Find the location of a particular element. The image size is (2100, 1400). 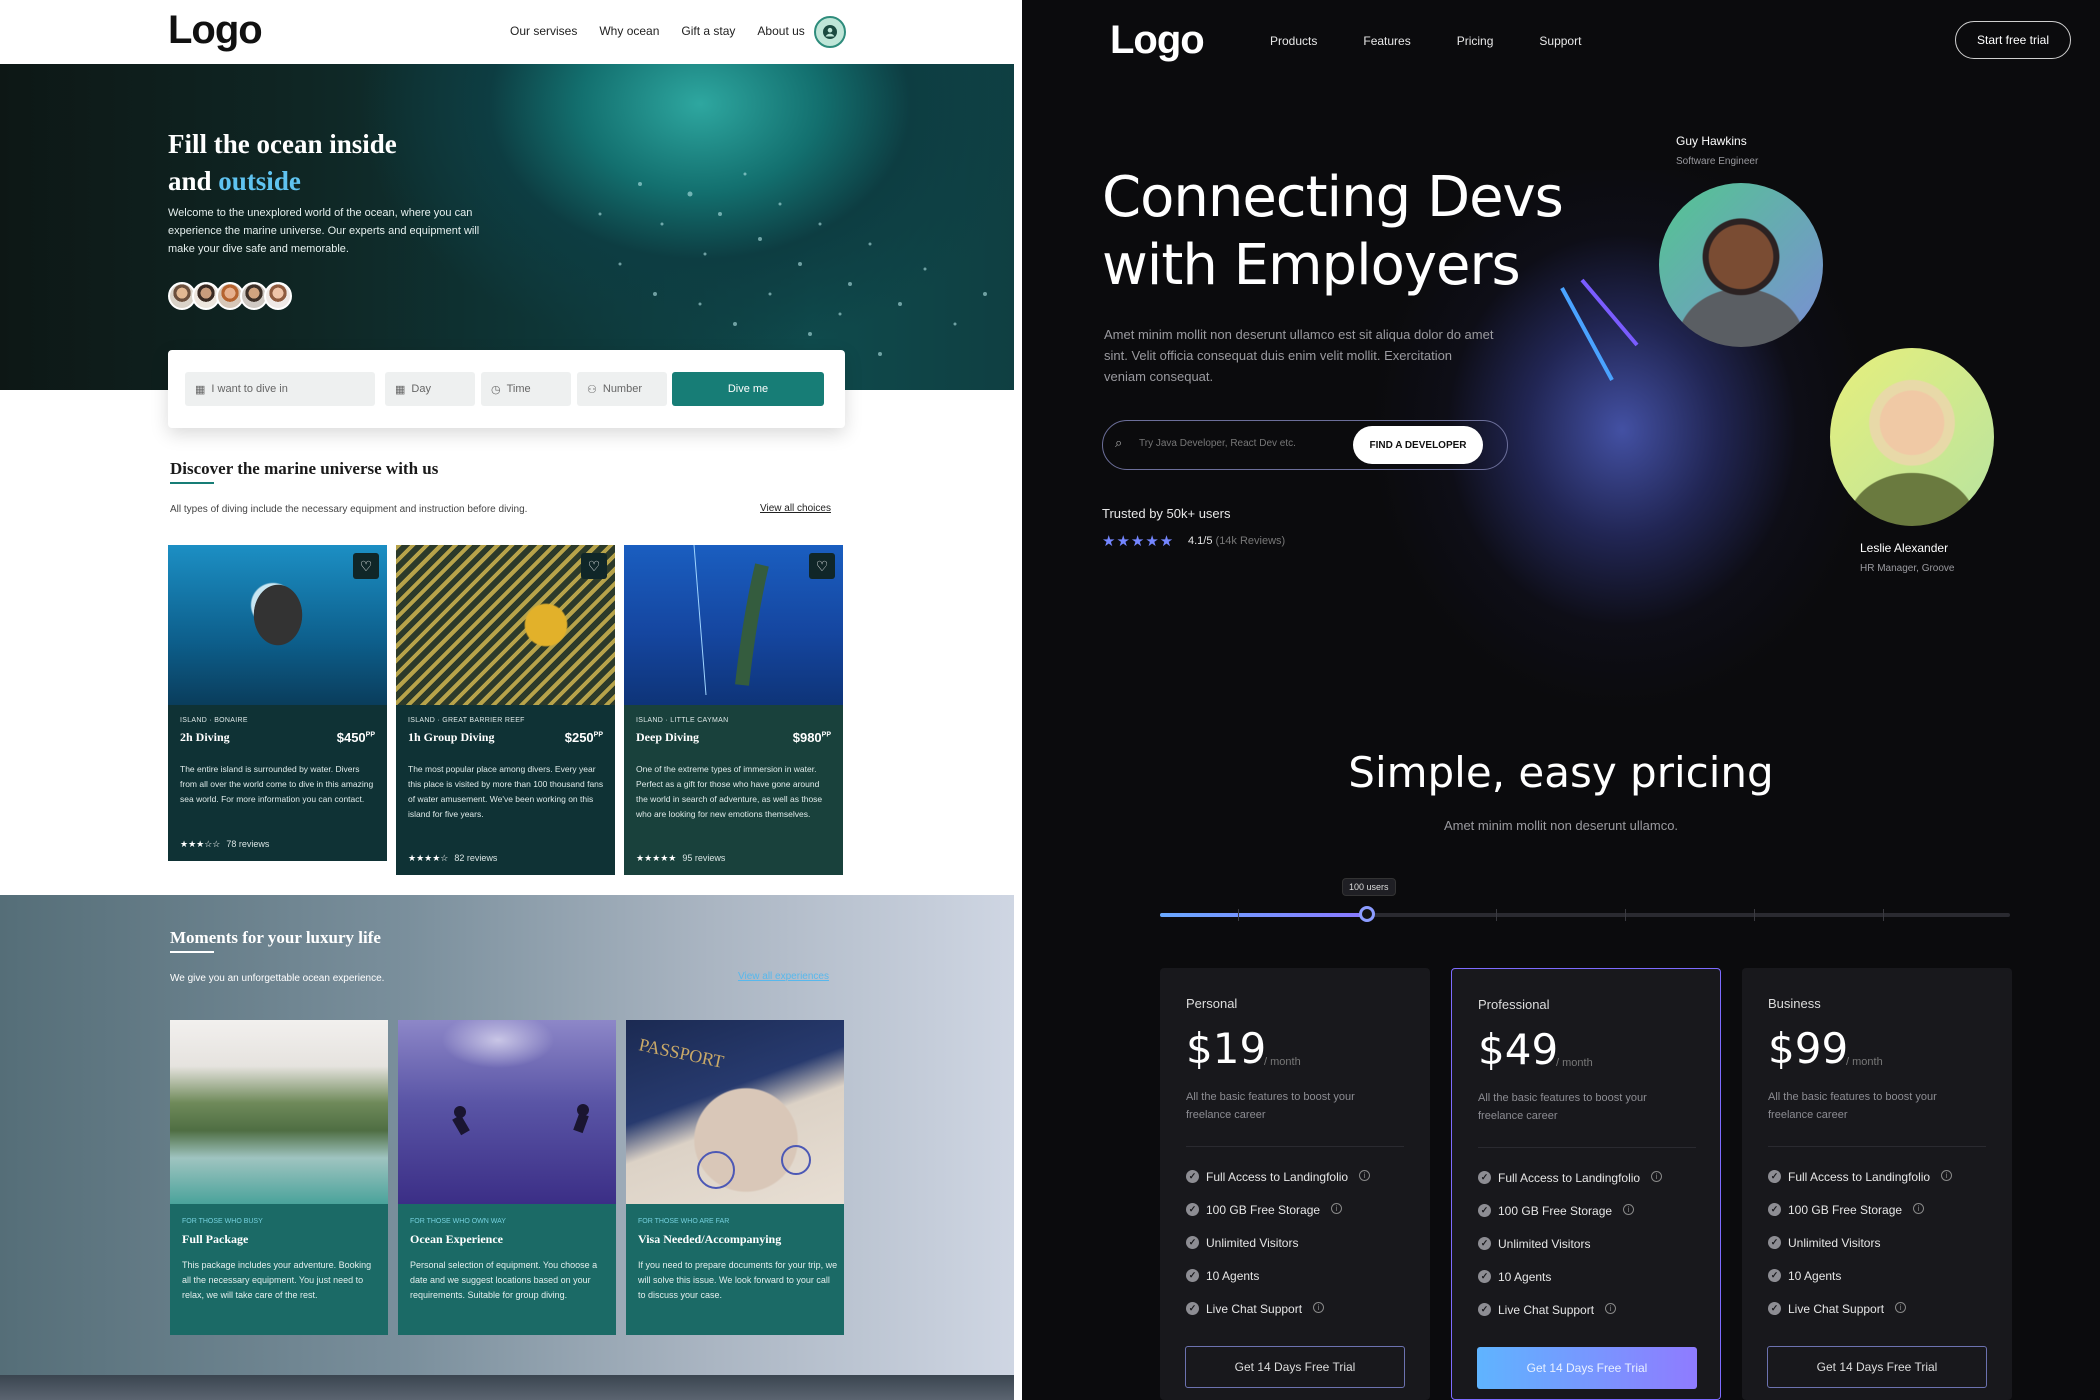

feature-label: Unlimited Visitors is located at coordinates (1252, 1243).